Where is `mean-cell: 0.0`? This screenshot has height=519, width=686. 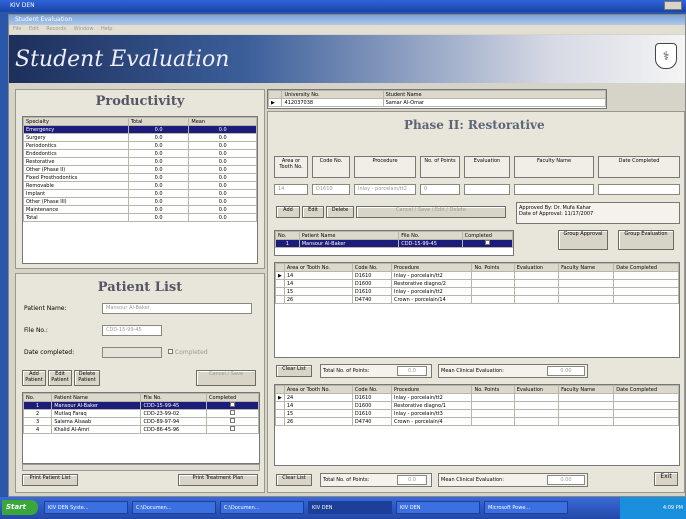
mean-cell: 0.0 is located at coordinates (222, 153).